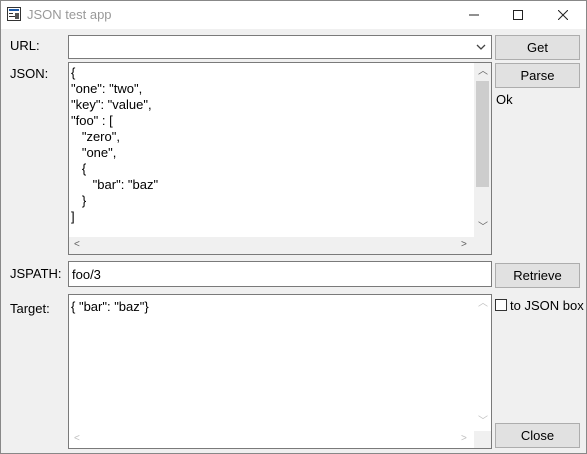 This screenshot has height=454, width=587. I want to click on close-window-button, so click(563, 15).